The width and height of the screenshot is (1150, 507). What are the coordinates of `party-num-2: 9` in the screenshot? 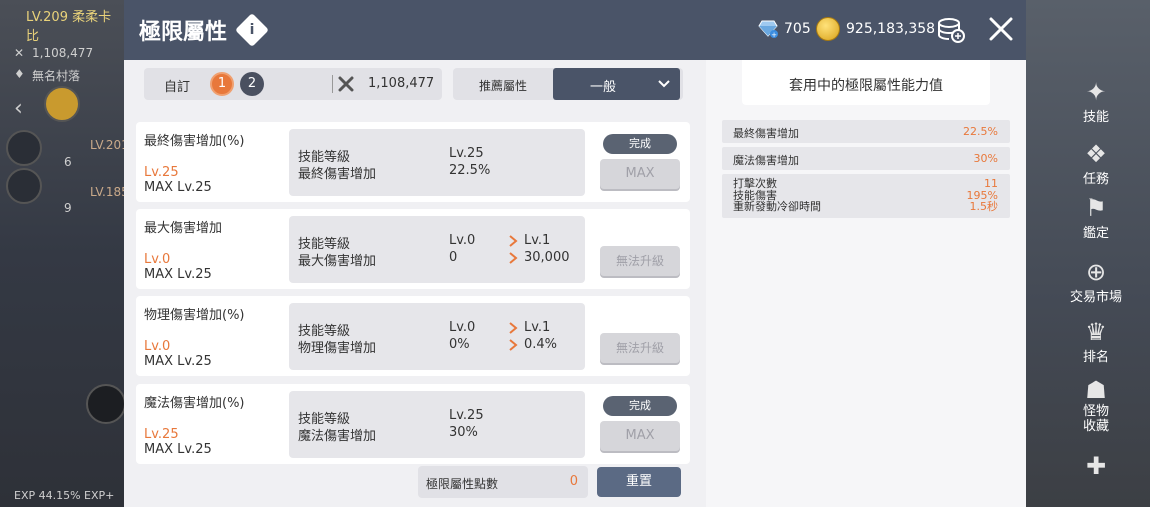 It's located at (68, 208).